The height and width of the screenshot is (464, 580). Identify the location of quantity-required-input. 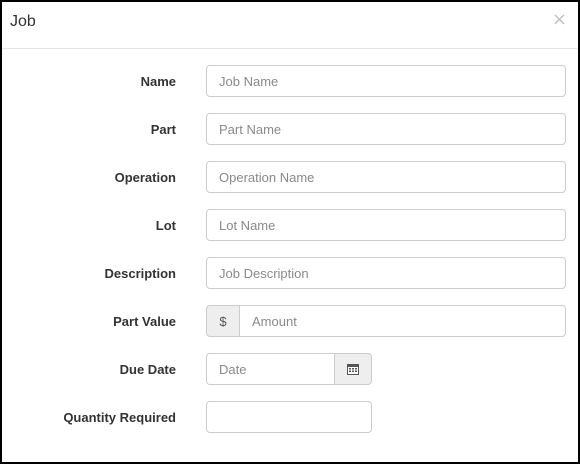
(289, 417).